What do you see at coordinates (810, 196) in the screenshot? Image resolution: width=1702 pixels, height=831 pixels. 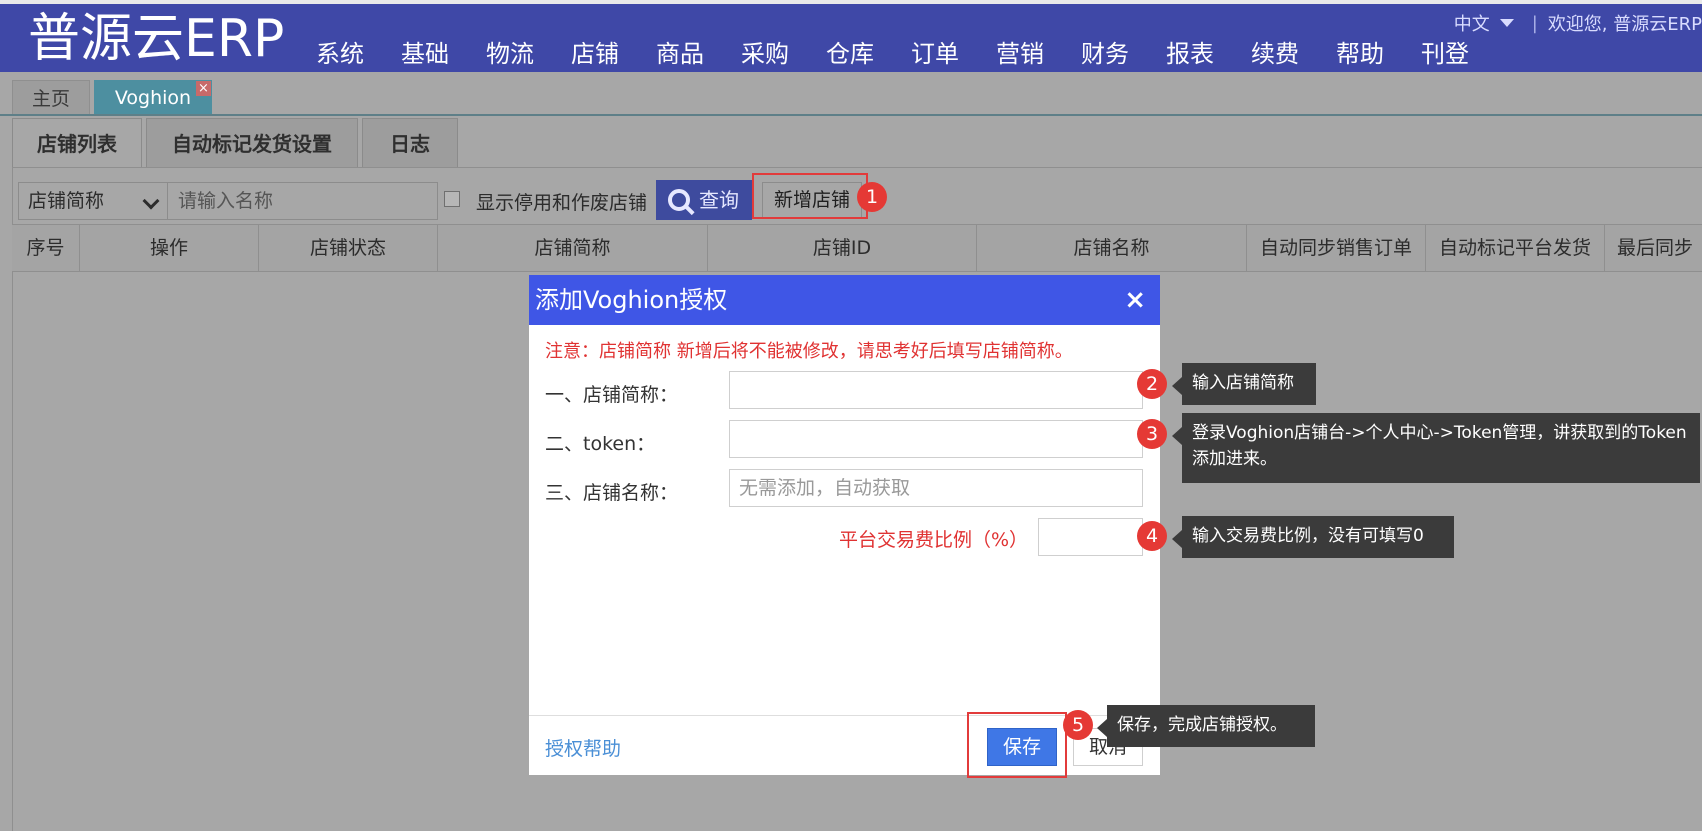 I see `highlight-box-add-shop` at bounding box center [810, 196].